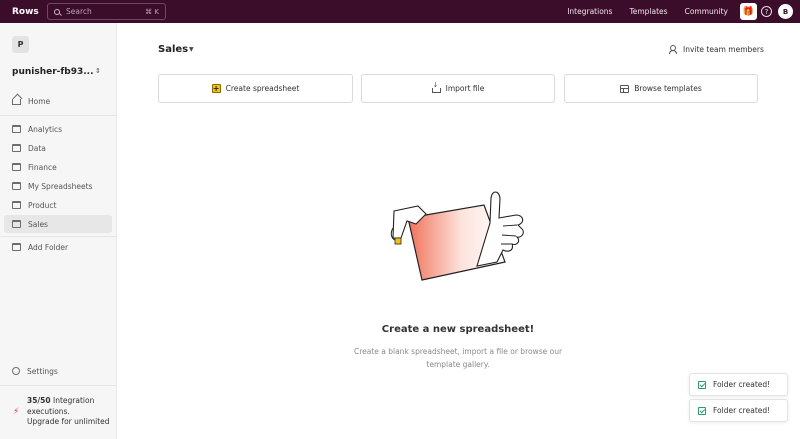  I want to click on help-icon: ?, so click(766, 11).